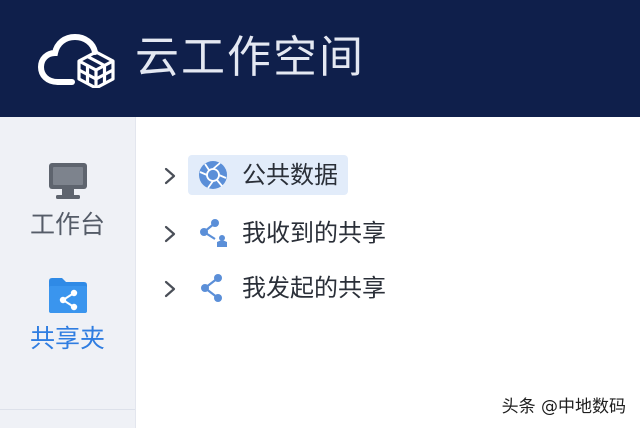 Image resolution: width=640 pixels, height=428 pixels. I want to click on tree-node-label: 我收到的共享, so click(314, 233).